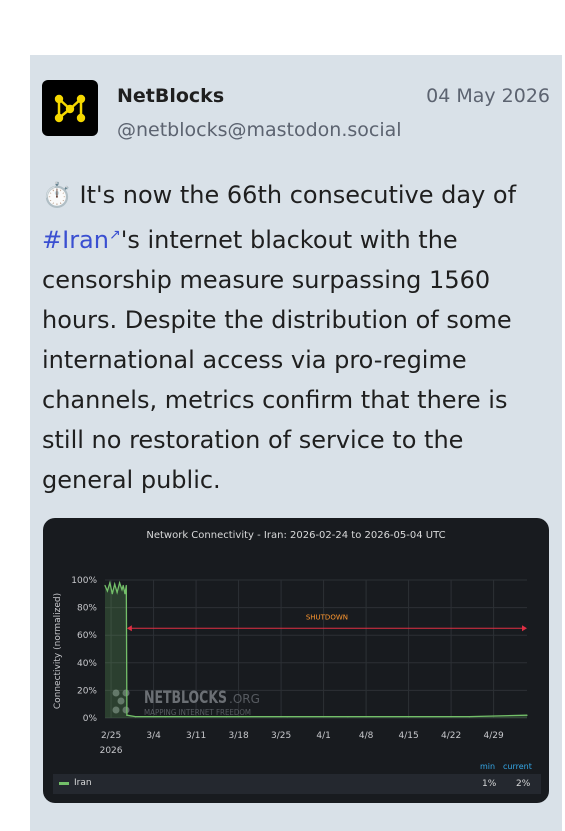  Describe the element at coordinates (489, 784) in the screenshot. I see `legend-value-min: 1%` at that location.